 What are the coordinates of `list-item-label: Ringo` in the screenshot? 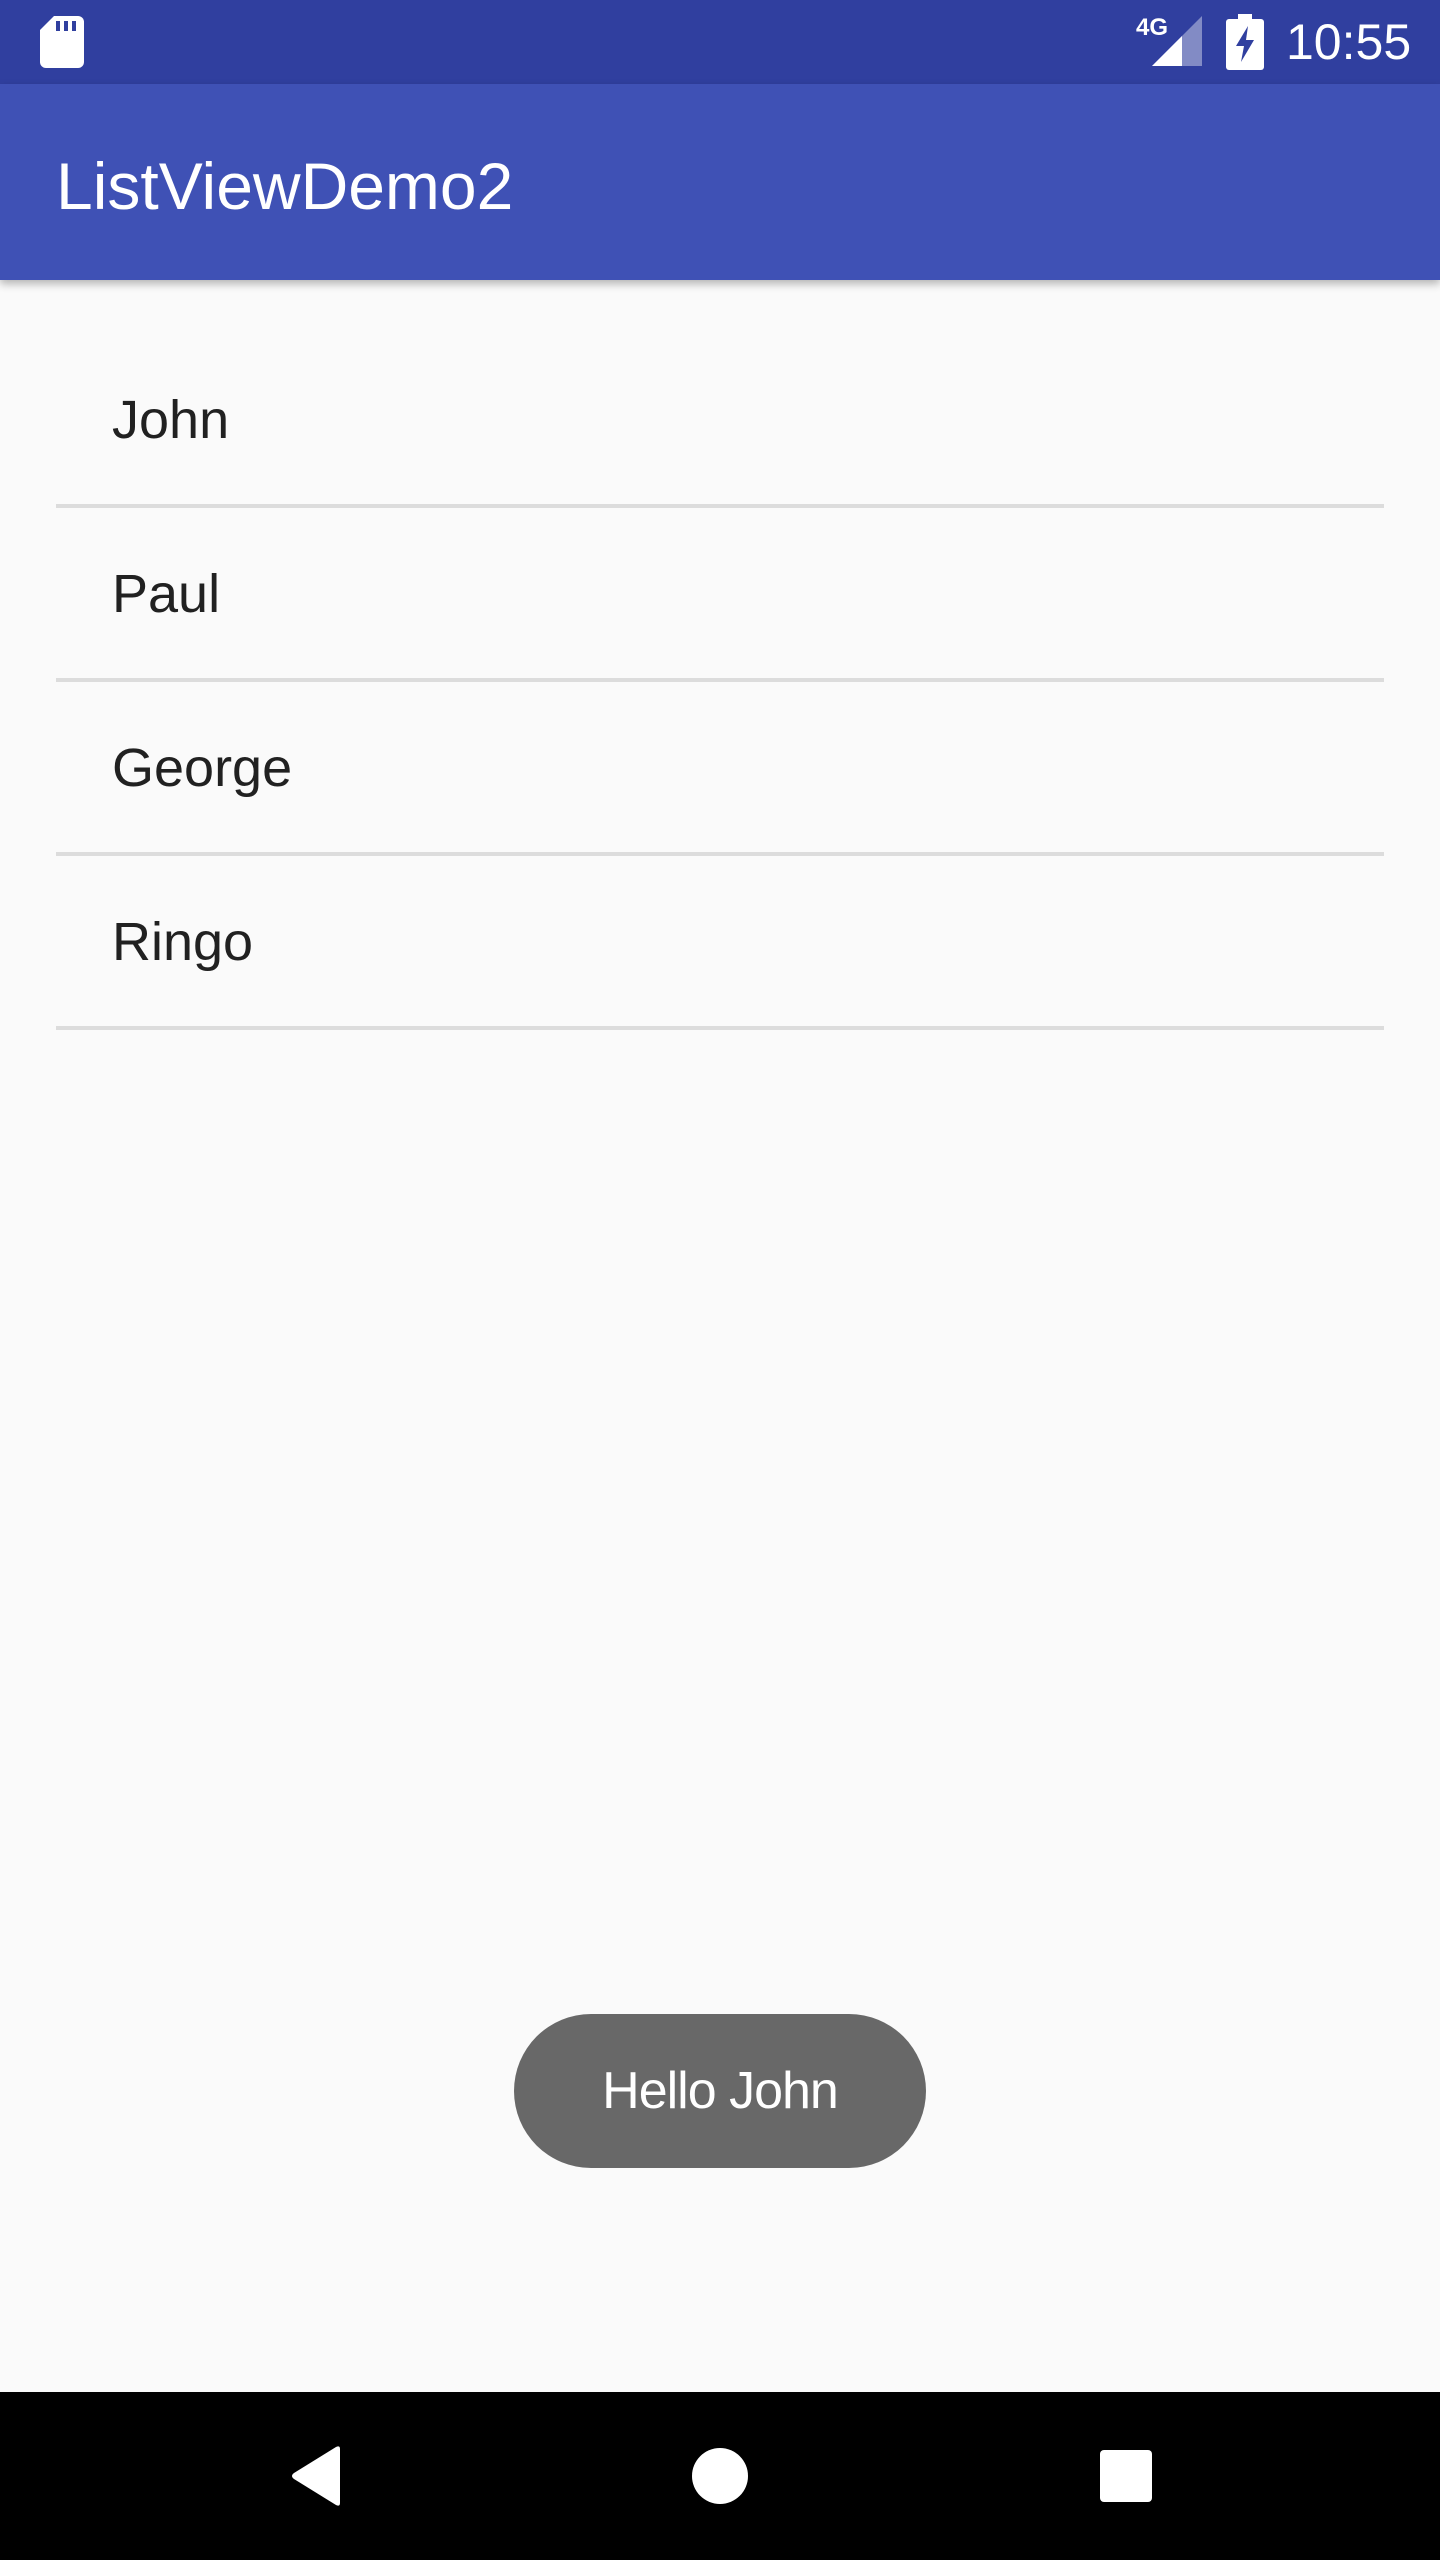 It's located at (183, 942).